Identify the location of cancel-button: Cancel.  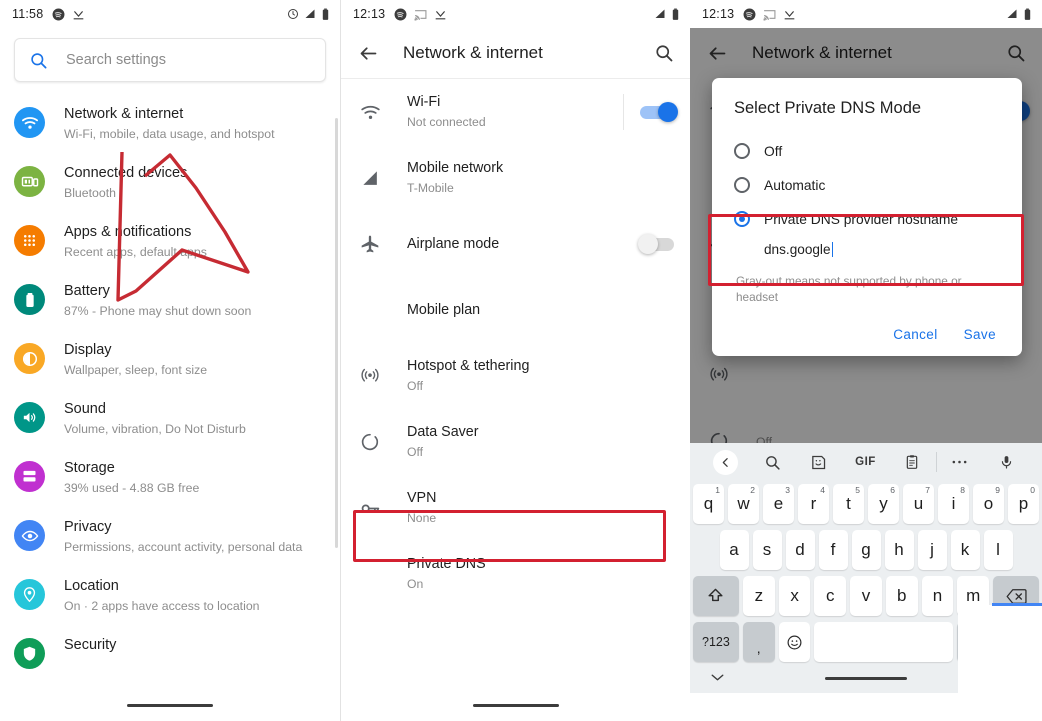
(915, 334).